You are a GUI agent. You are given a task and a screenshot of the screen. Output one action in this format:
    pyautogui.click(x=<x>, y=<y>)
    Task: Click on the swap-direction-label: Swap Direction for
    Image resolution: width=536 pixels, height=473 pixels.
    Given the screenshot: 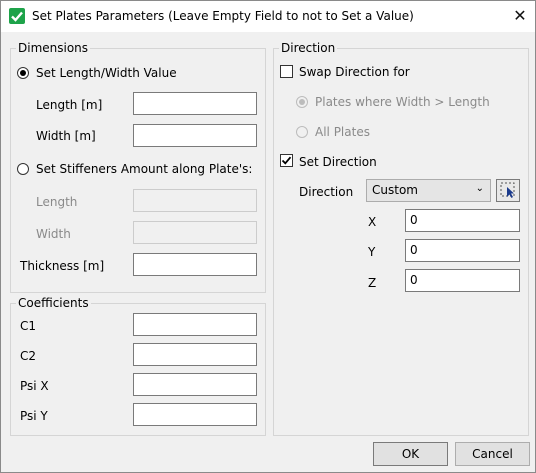 What is the action you would take?
    pyautogui.click(x=354, y=72)
    